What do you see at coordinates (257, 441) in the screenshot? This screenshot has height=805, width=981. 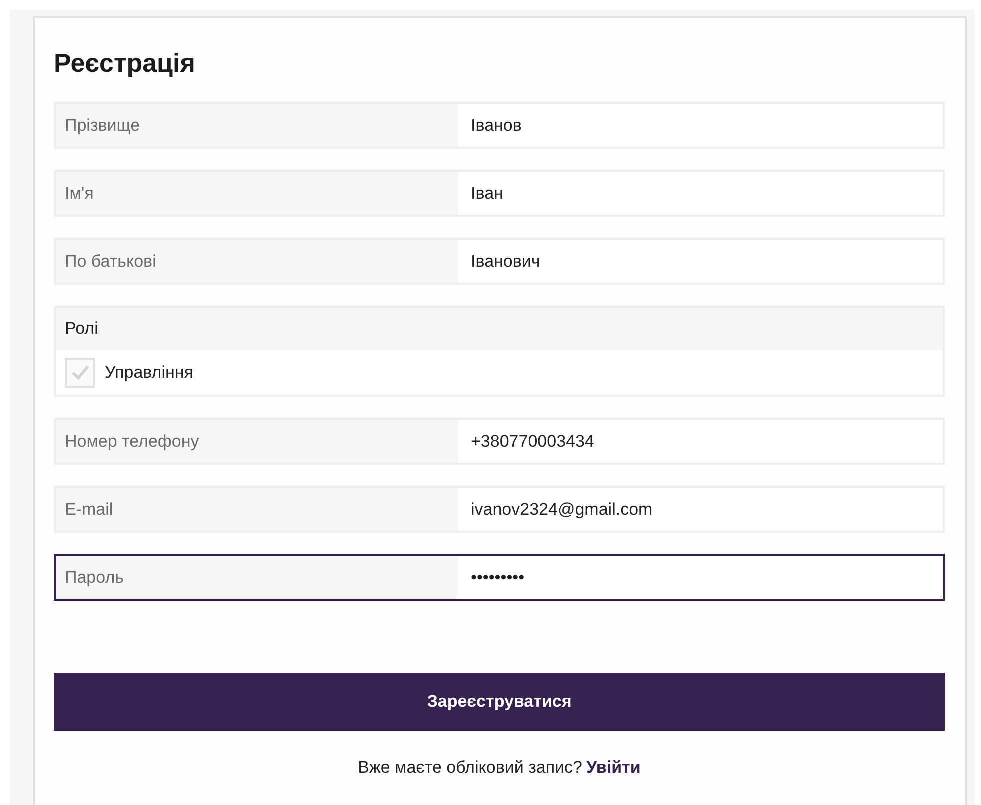 I see `field-label: Номер телефону` at bounding box center [257, 441].